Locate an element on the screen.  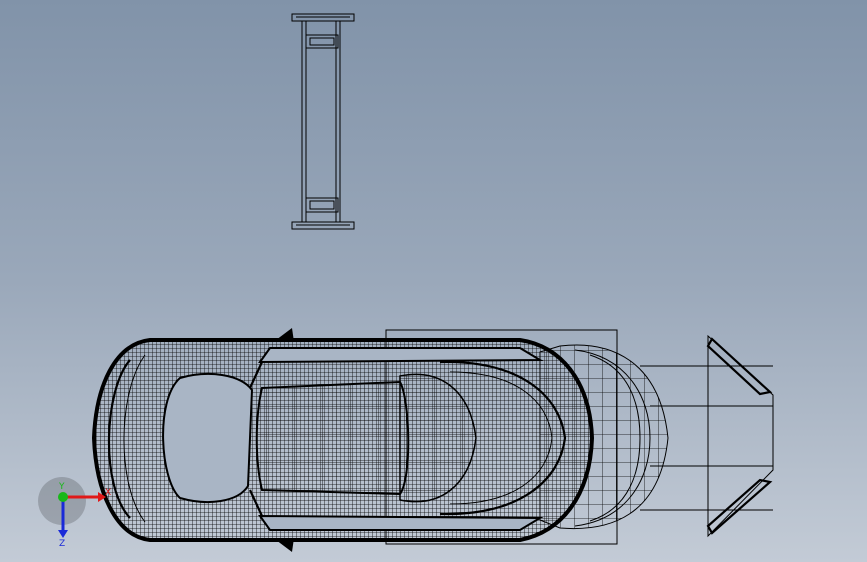
y-axis-label: Y is located at coordinates (61, 487).